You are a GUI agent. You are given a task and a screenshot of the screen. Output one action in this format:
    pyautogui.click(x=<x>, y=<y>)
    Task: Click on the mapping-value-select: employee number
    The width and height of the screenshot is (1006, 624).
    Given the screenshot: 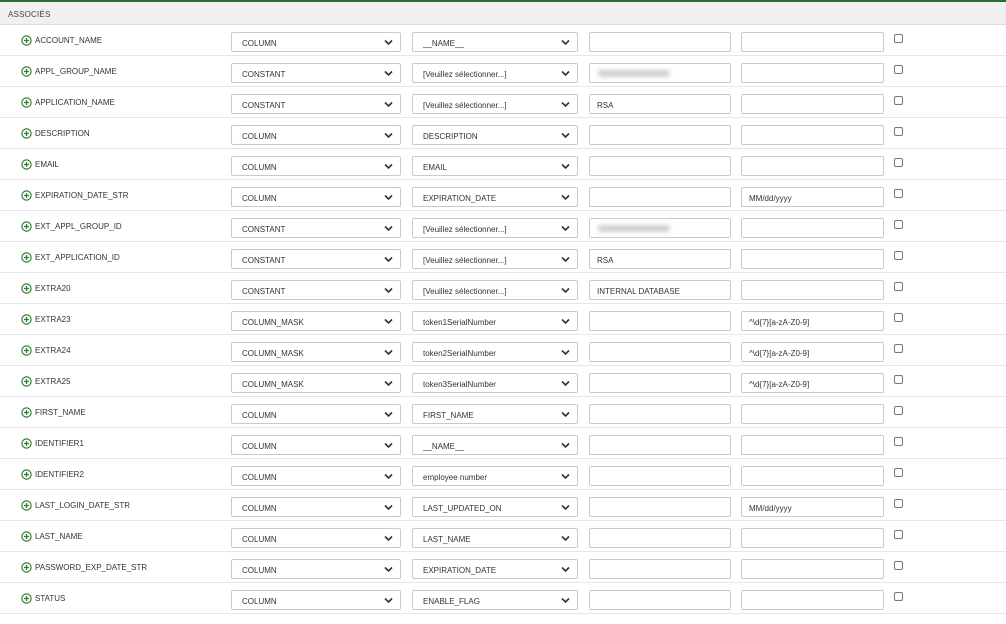 What is the action you would take?
    pyautogui.click(x=495, y=476)
    